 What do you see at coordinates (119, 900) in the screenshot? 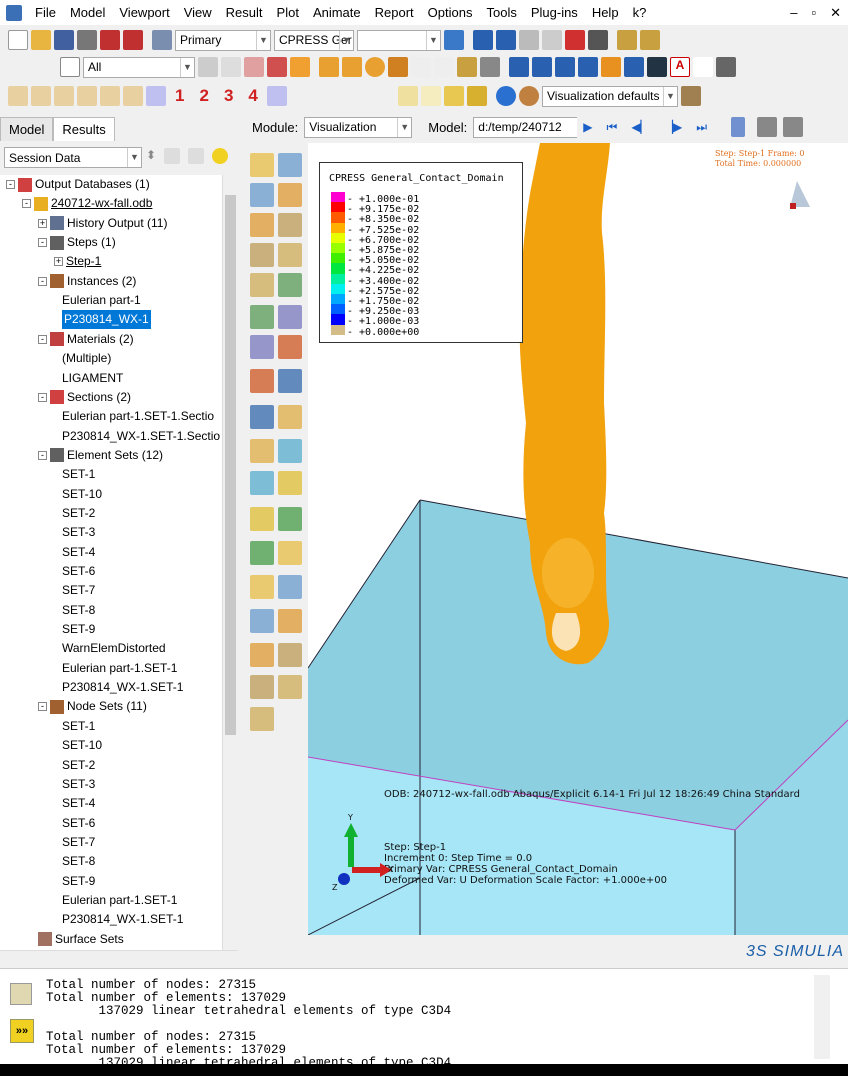
I see `tree-item: Eulerian part-1.SET-1` at bounding box center [119, 900].